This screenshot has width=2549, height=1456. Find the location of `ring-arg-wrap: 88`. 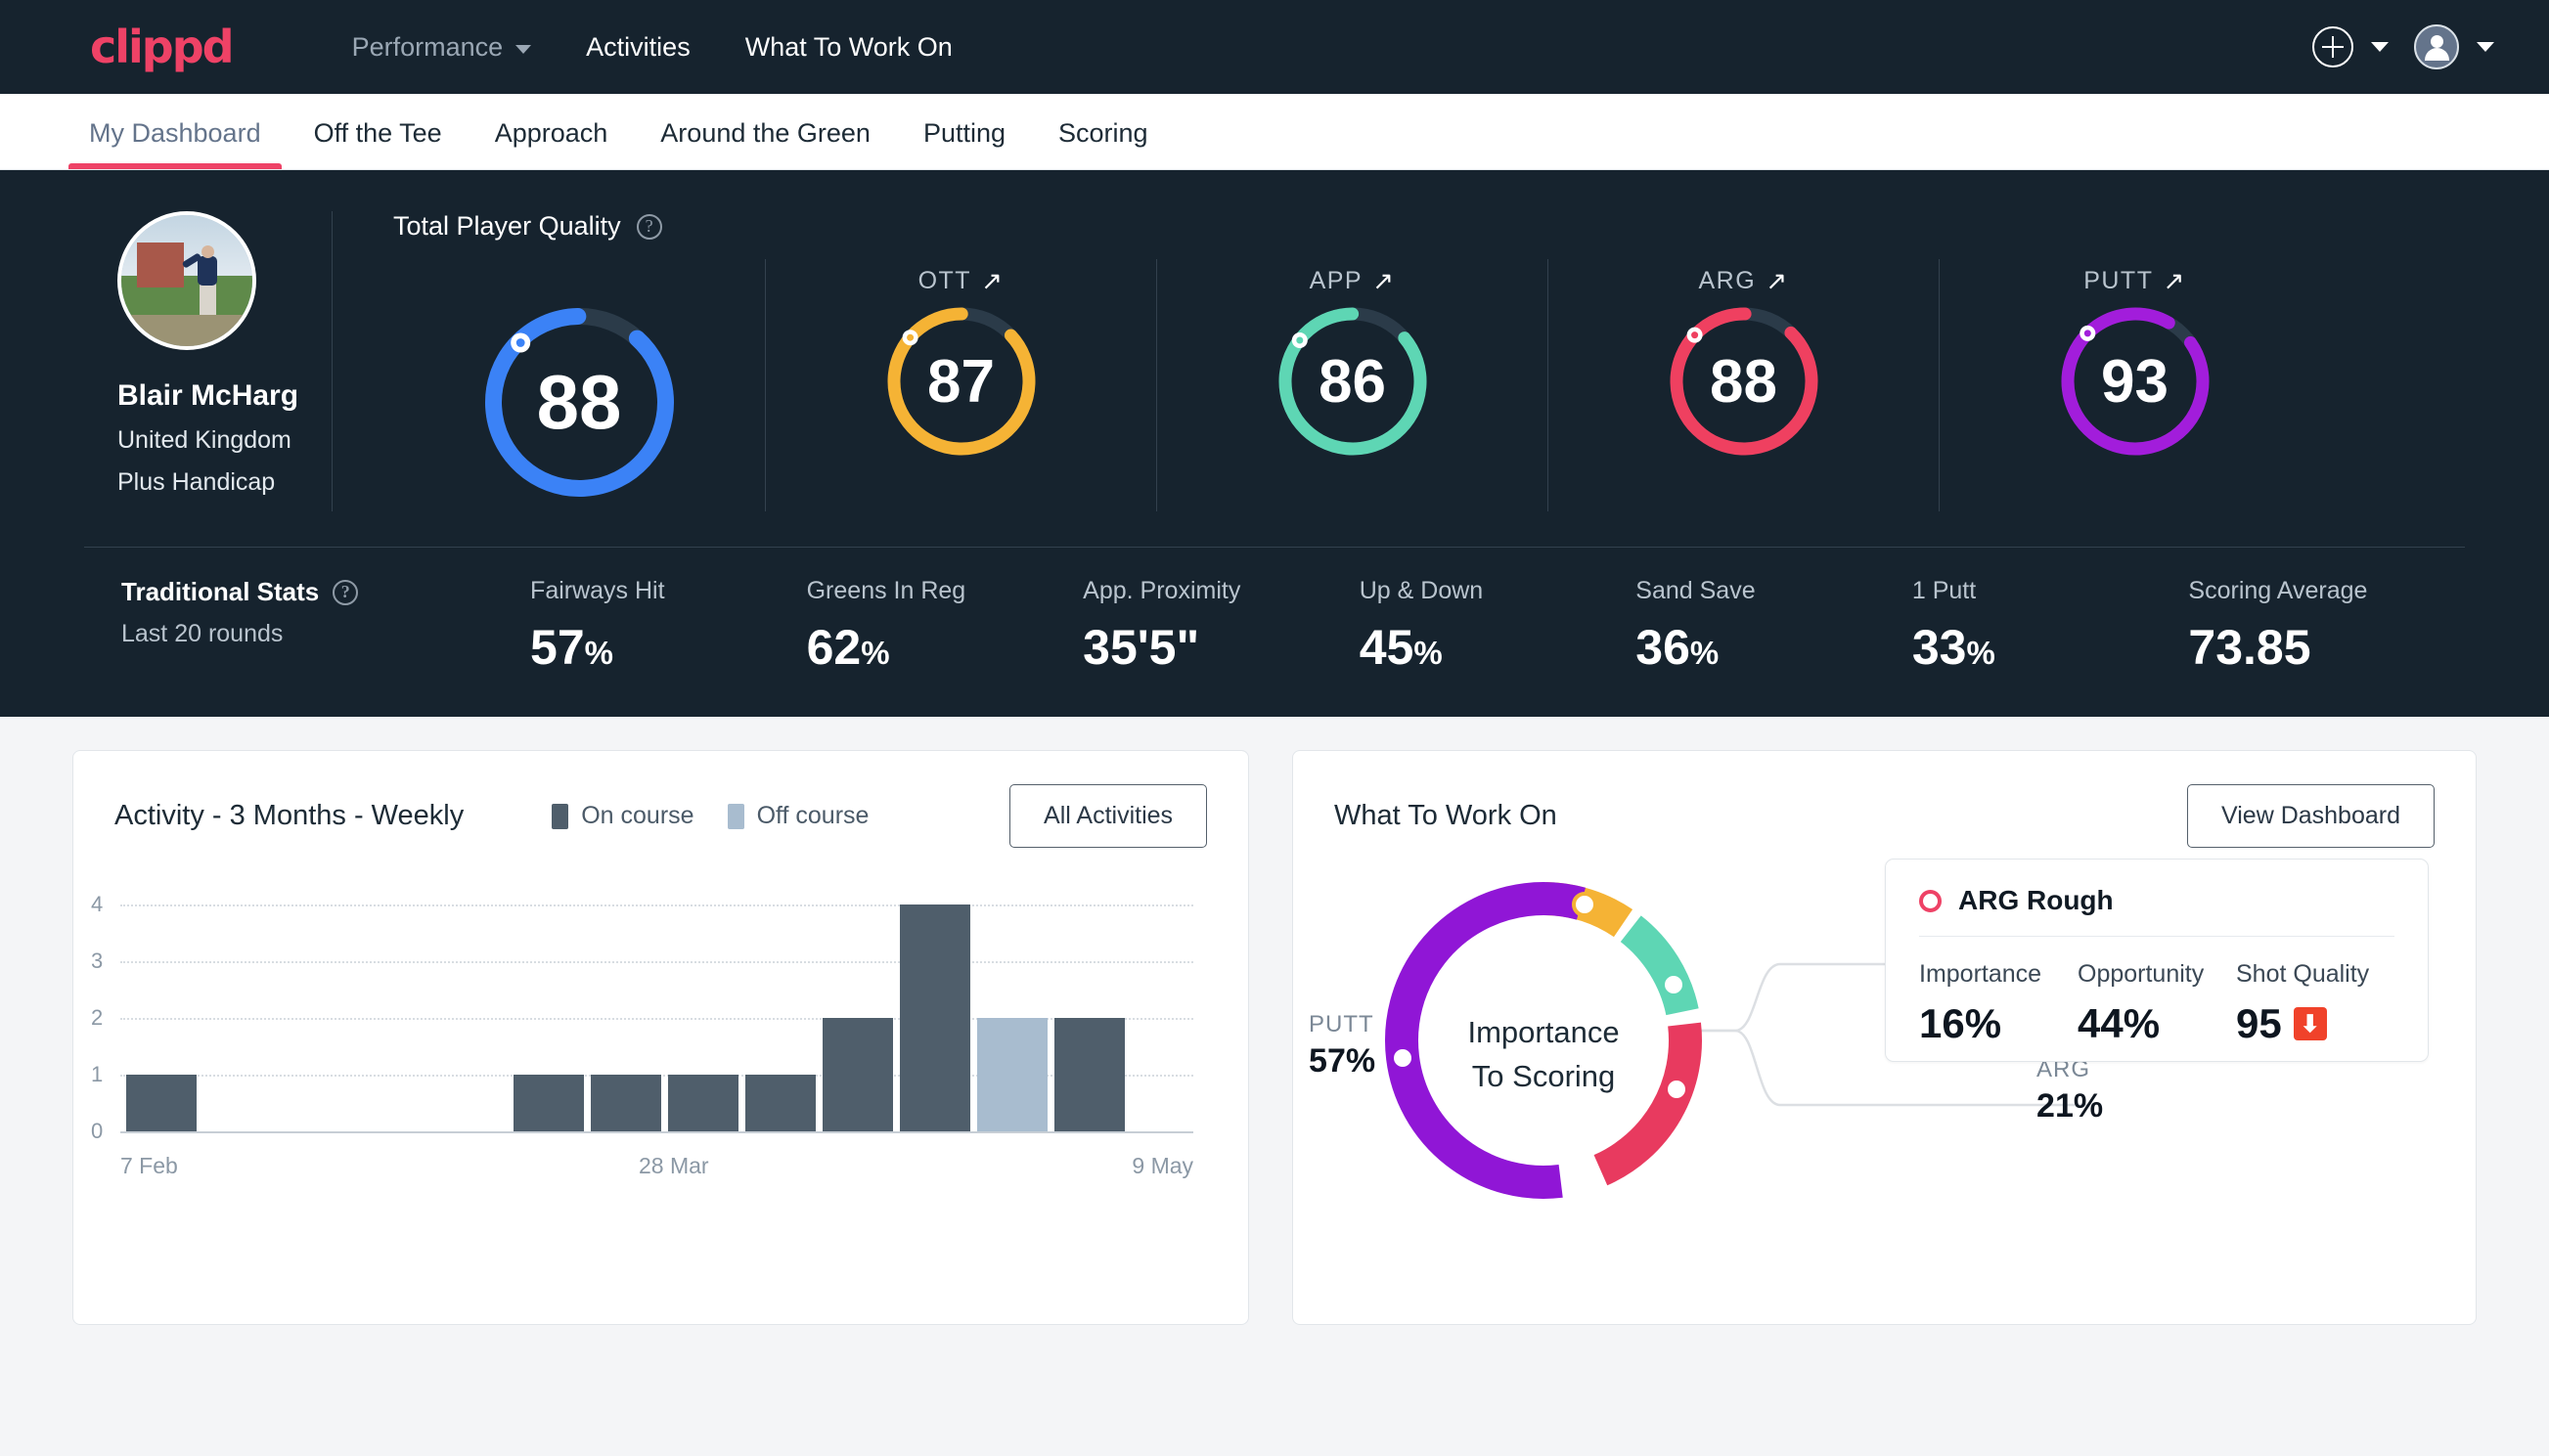

ring-arg-wrap: 88 is located at coordinates (1744, 381).